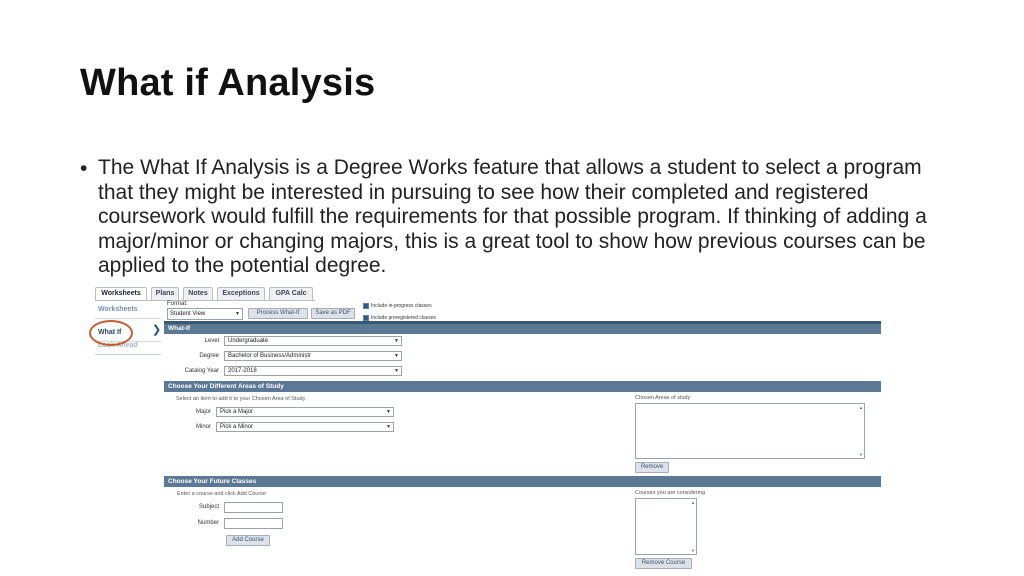 The height and width of the screenshot is (576, 1024). I want to click on degree-select: Bachelor of Business/Administr ▼, so click(313, 356).